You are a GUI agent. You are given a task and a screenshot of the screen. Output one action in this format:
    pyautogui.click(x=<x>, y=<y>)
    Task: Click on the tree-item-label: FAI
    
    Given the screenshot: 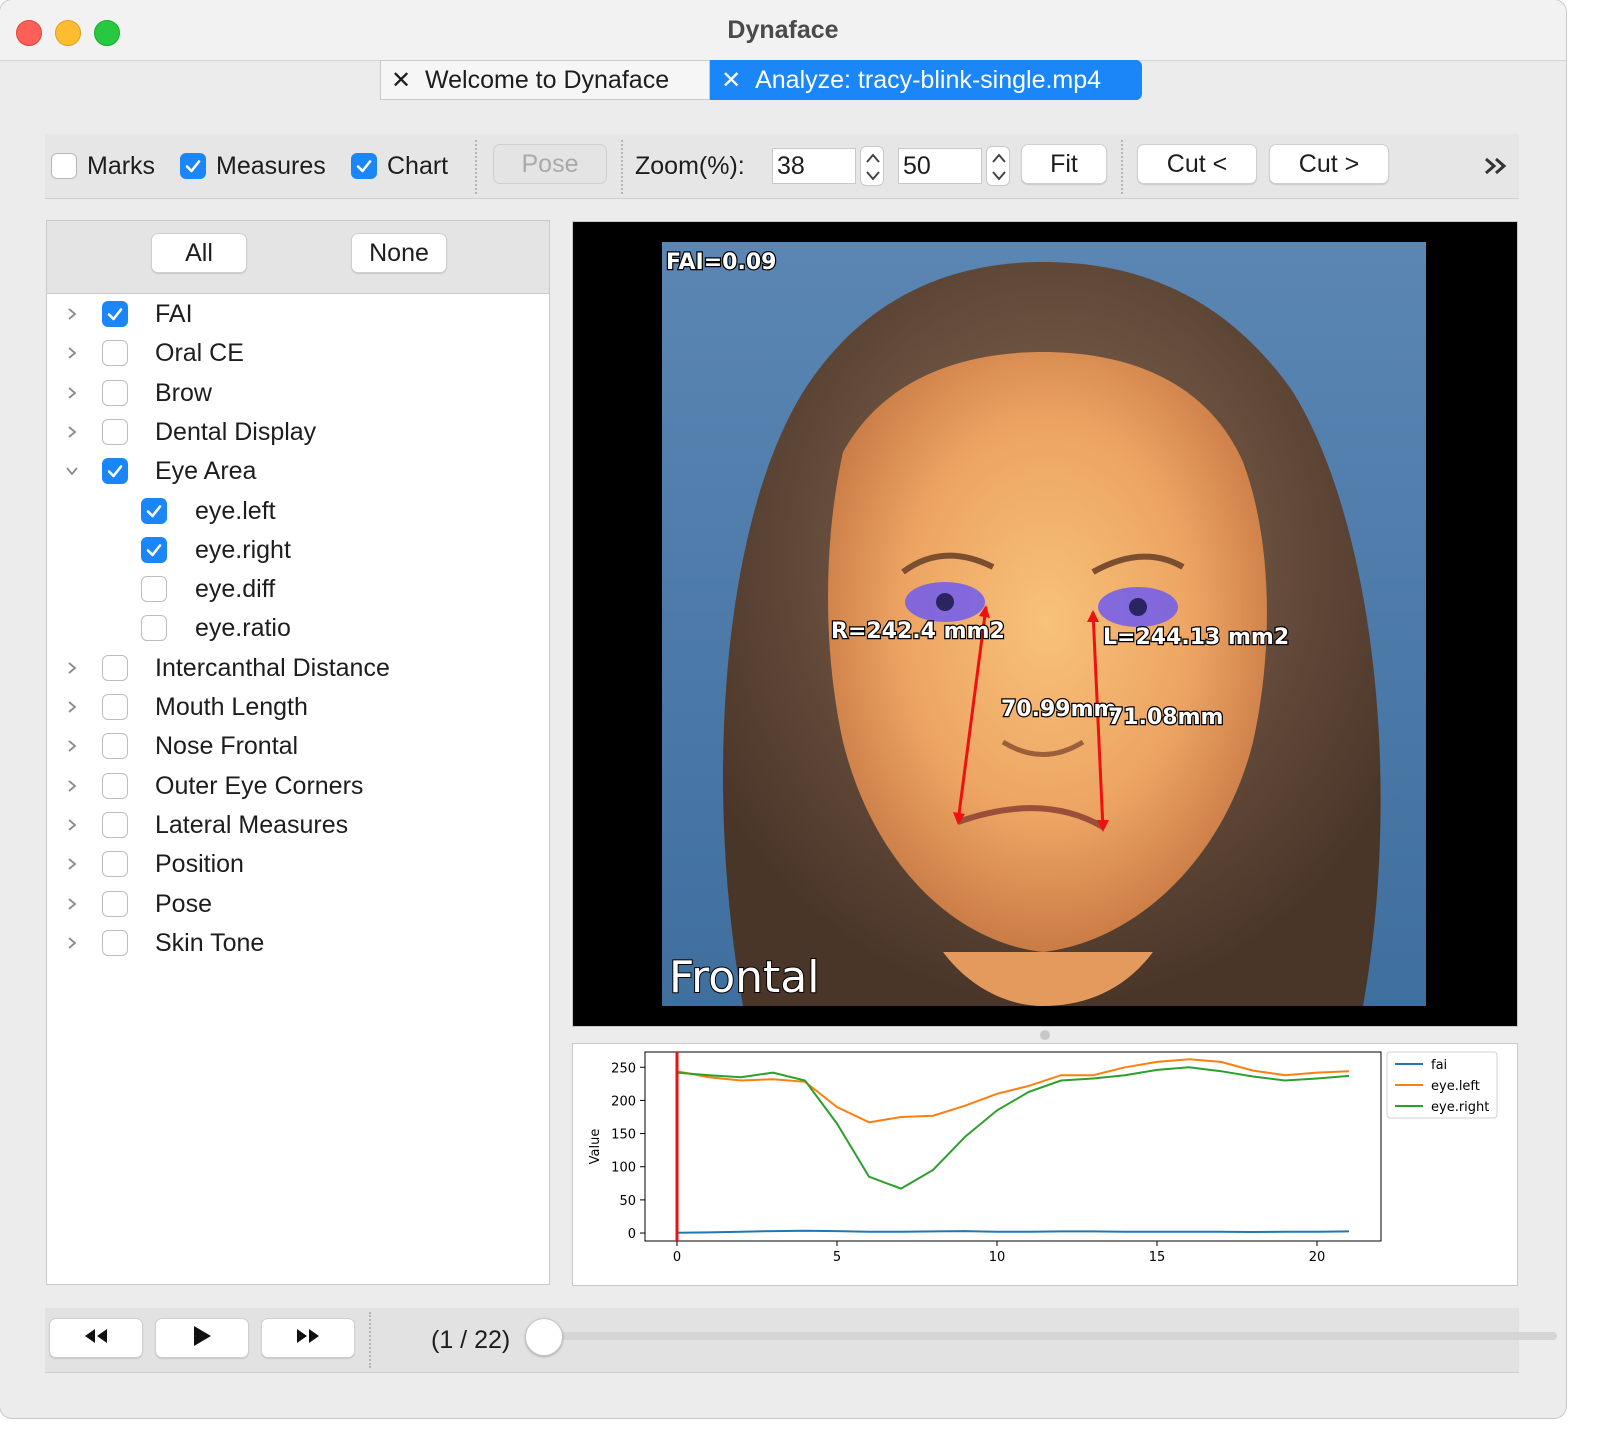 What is the action you would take?
    pyautogui.click(x=174, y=314)
    